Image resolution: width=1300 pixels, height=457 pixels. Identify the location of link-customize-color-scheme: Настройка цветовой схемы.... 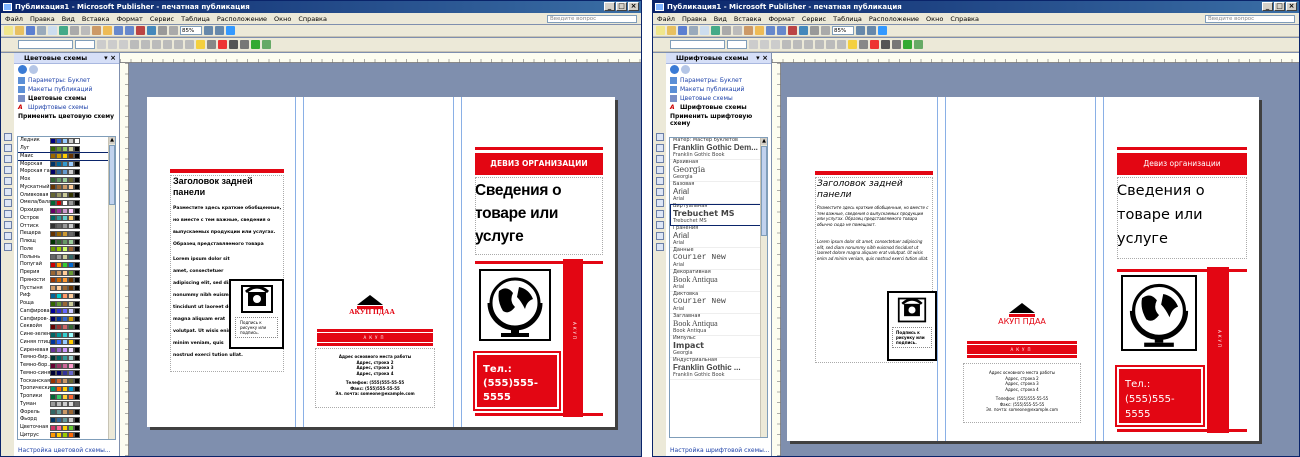
(64, 450).